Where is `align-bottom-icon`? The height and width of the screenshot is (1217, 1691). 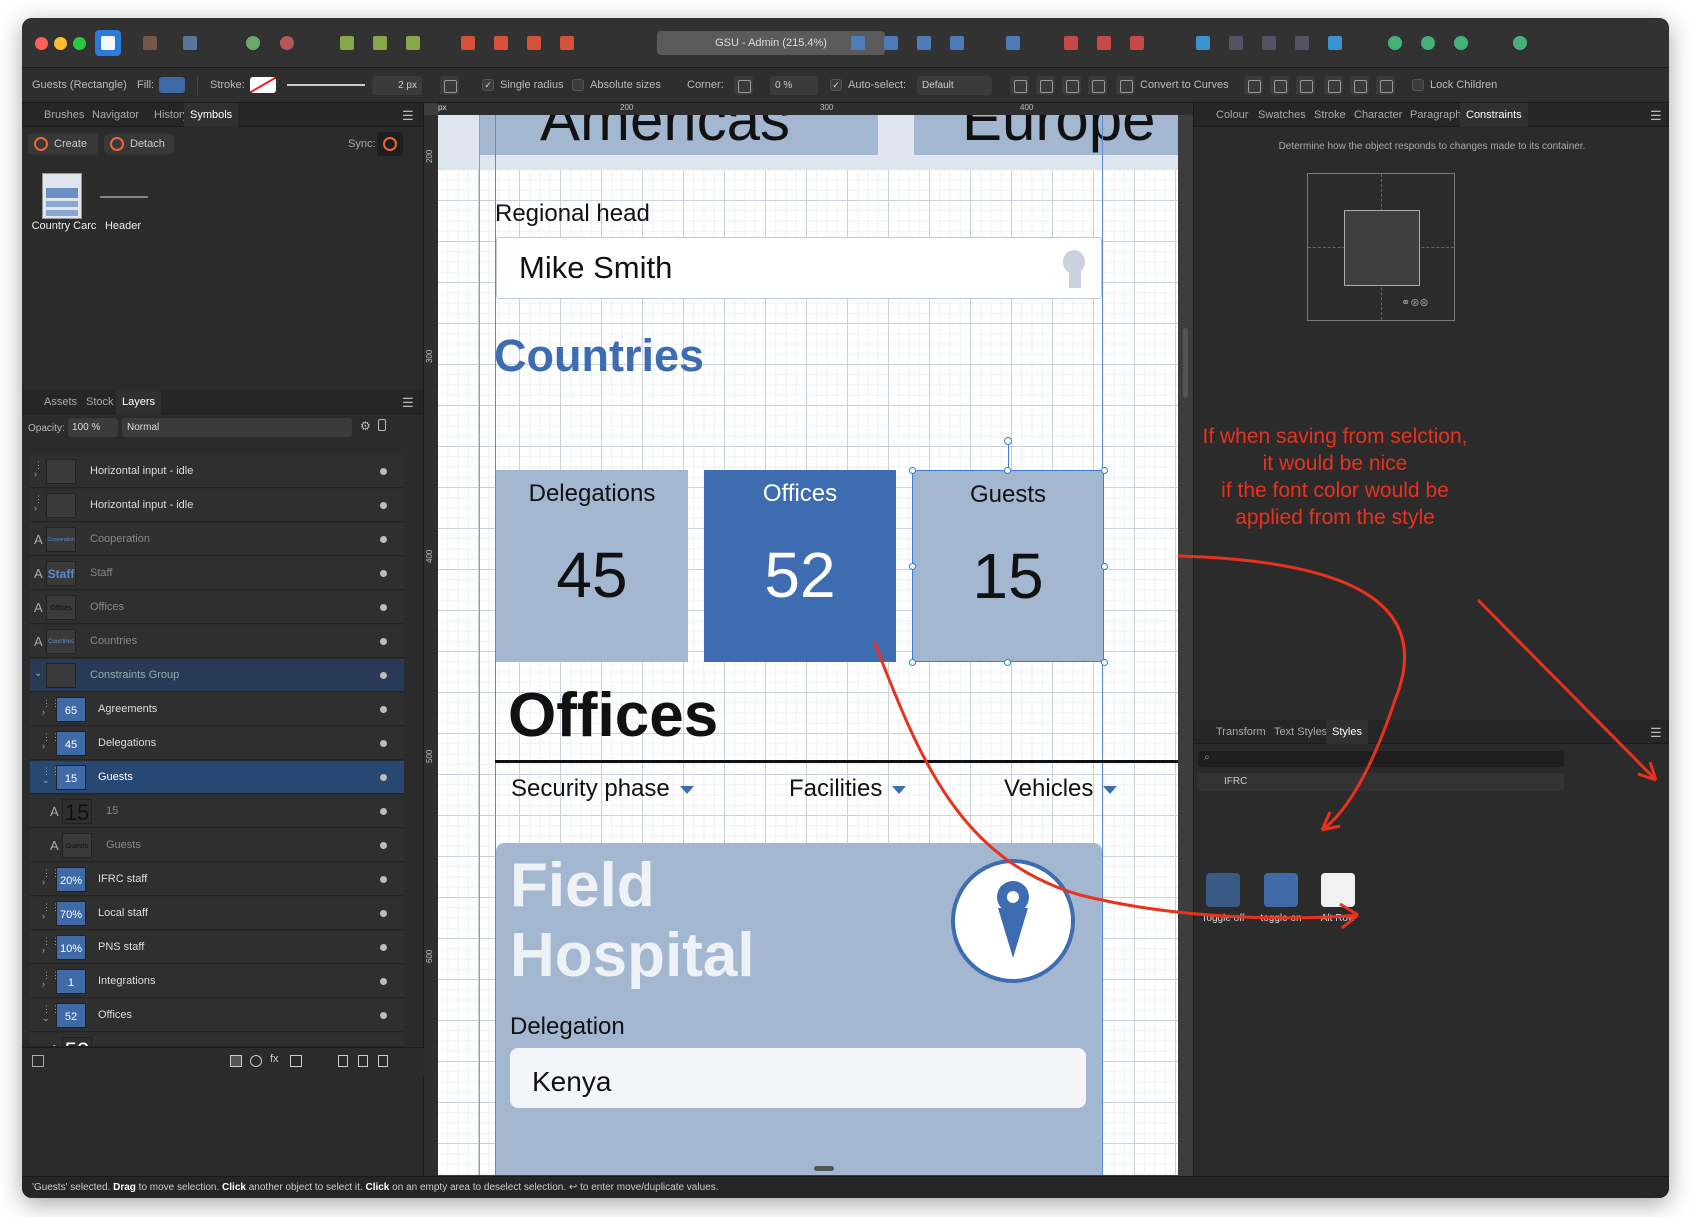 align-bottom-icon is located at coordinates (1385, 85).